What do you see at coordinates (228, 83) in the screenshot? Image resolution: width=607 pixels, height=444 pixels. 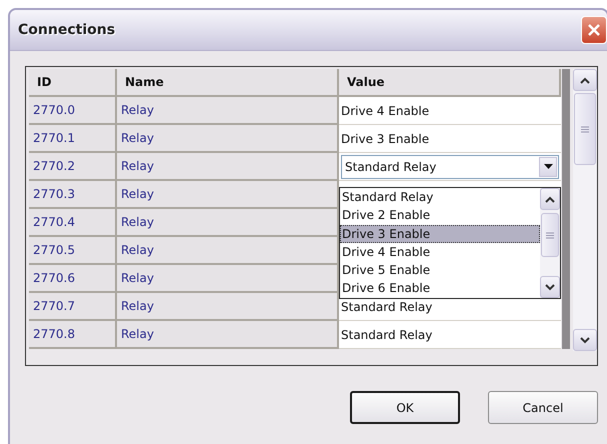 I see `column-header: Name` at bounding box center [228, 83].